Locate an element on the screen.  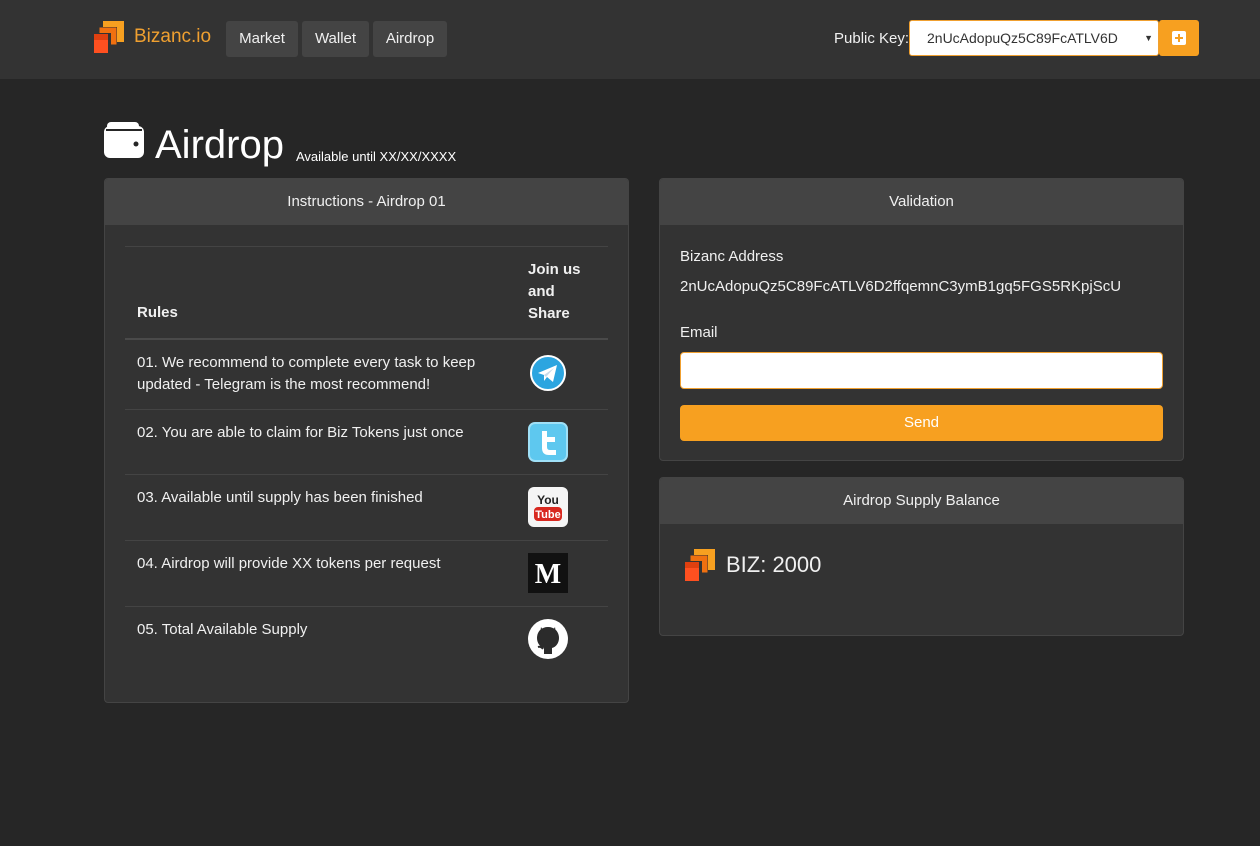
validation-heading: Validation is located at coordinates (921, 202).